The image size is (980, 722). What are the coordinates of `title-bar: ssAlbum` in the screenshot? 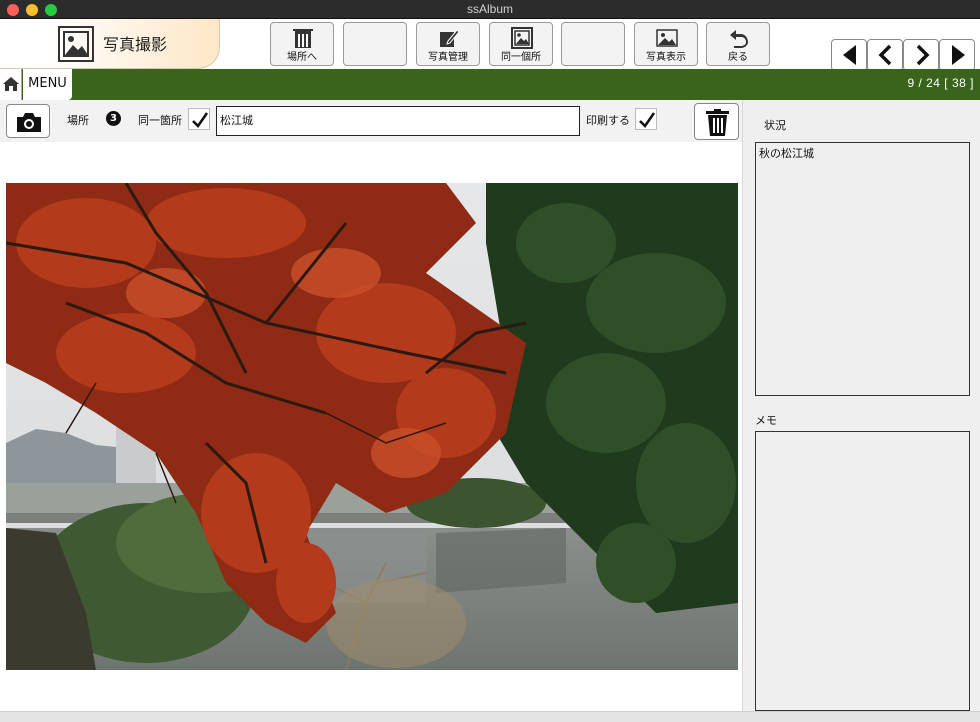 It's located at (490, 9).